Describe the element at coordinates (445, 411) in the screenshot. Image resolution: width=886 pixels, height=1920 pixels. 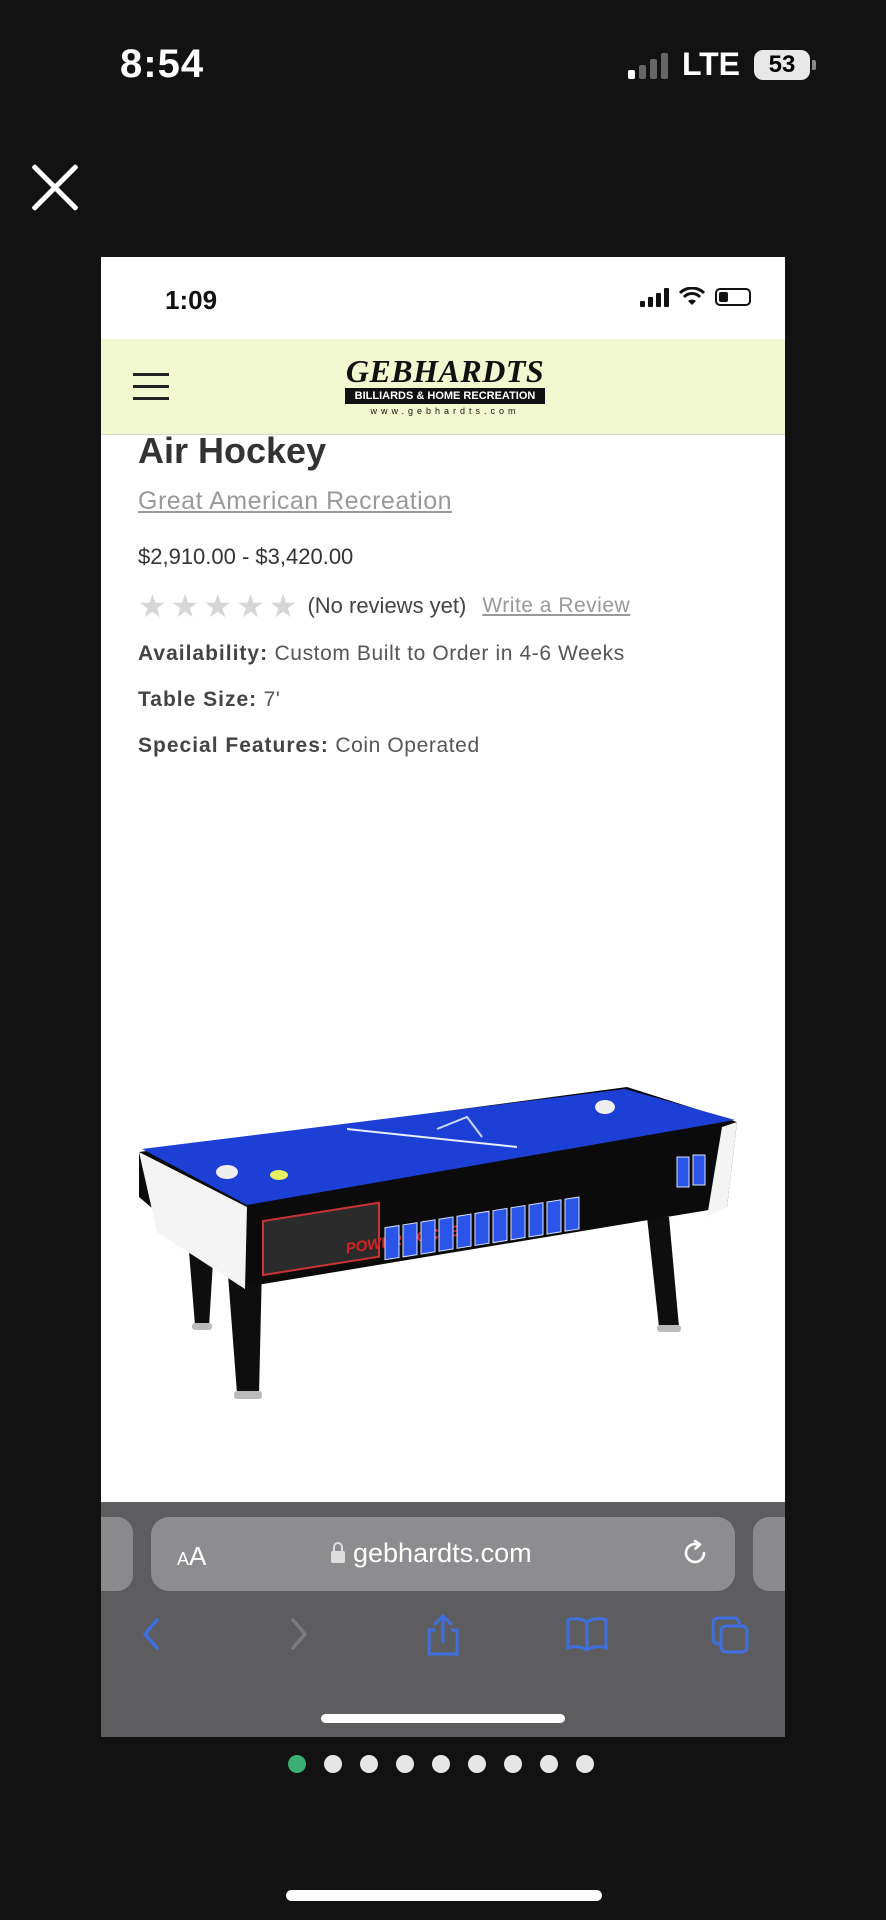
I see `logo-url: www.gebhardts.com` at that location.